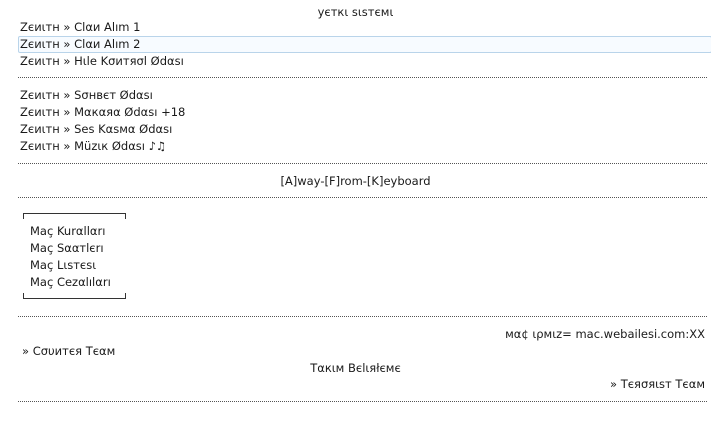 Image resolution: width=711 pixels, height=422 pixels. Describe the element at coordinates (67, 231) in the screenshot. I see `channel-mac-kurallari: Maç Kurαllαrı` at that location.